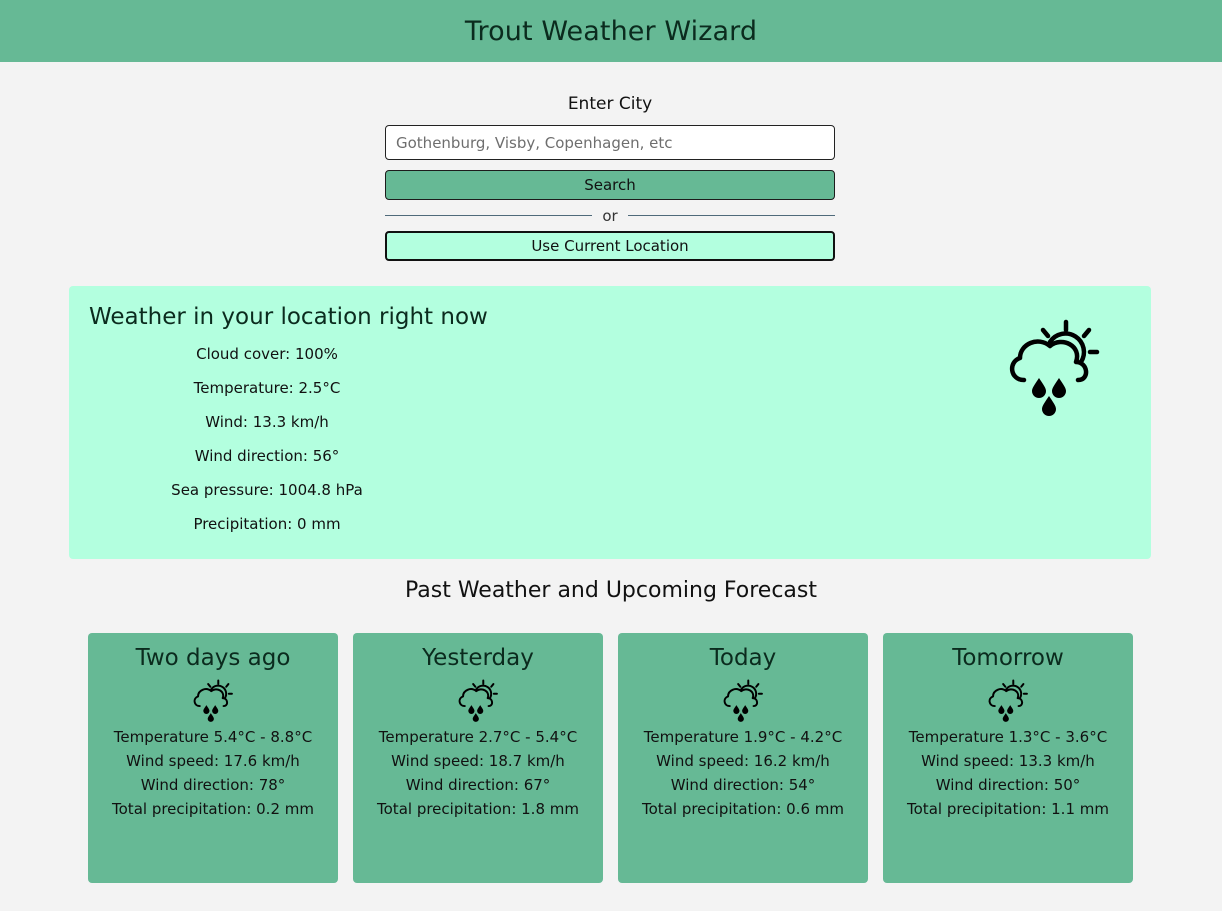  I want to click on forecast-precipitation: Total precipitation: 0.2 mm, so click(213, 809).